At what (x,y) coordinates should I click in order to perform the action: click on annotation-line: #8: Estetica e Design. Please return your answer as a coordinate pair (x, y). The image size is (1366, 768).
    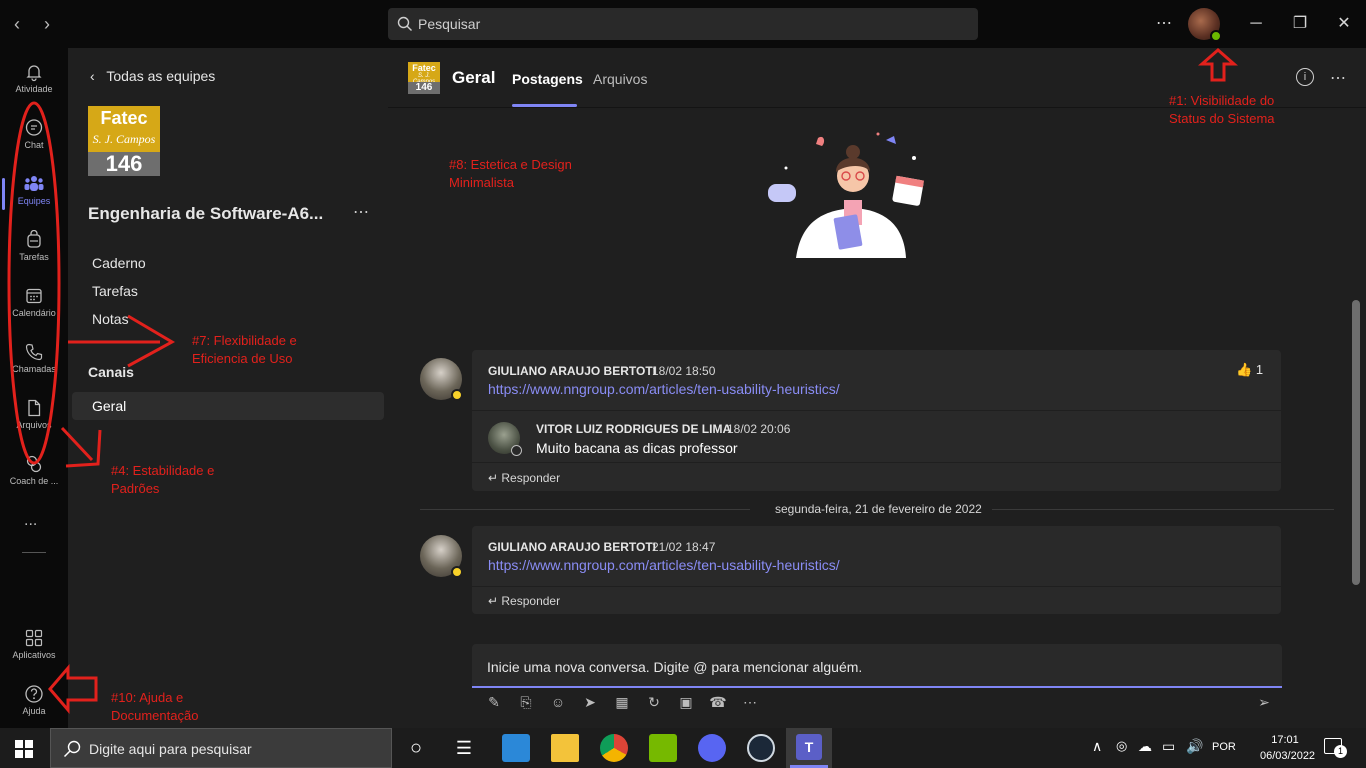
    Looking at the image, I should click on (510, 164).